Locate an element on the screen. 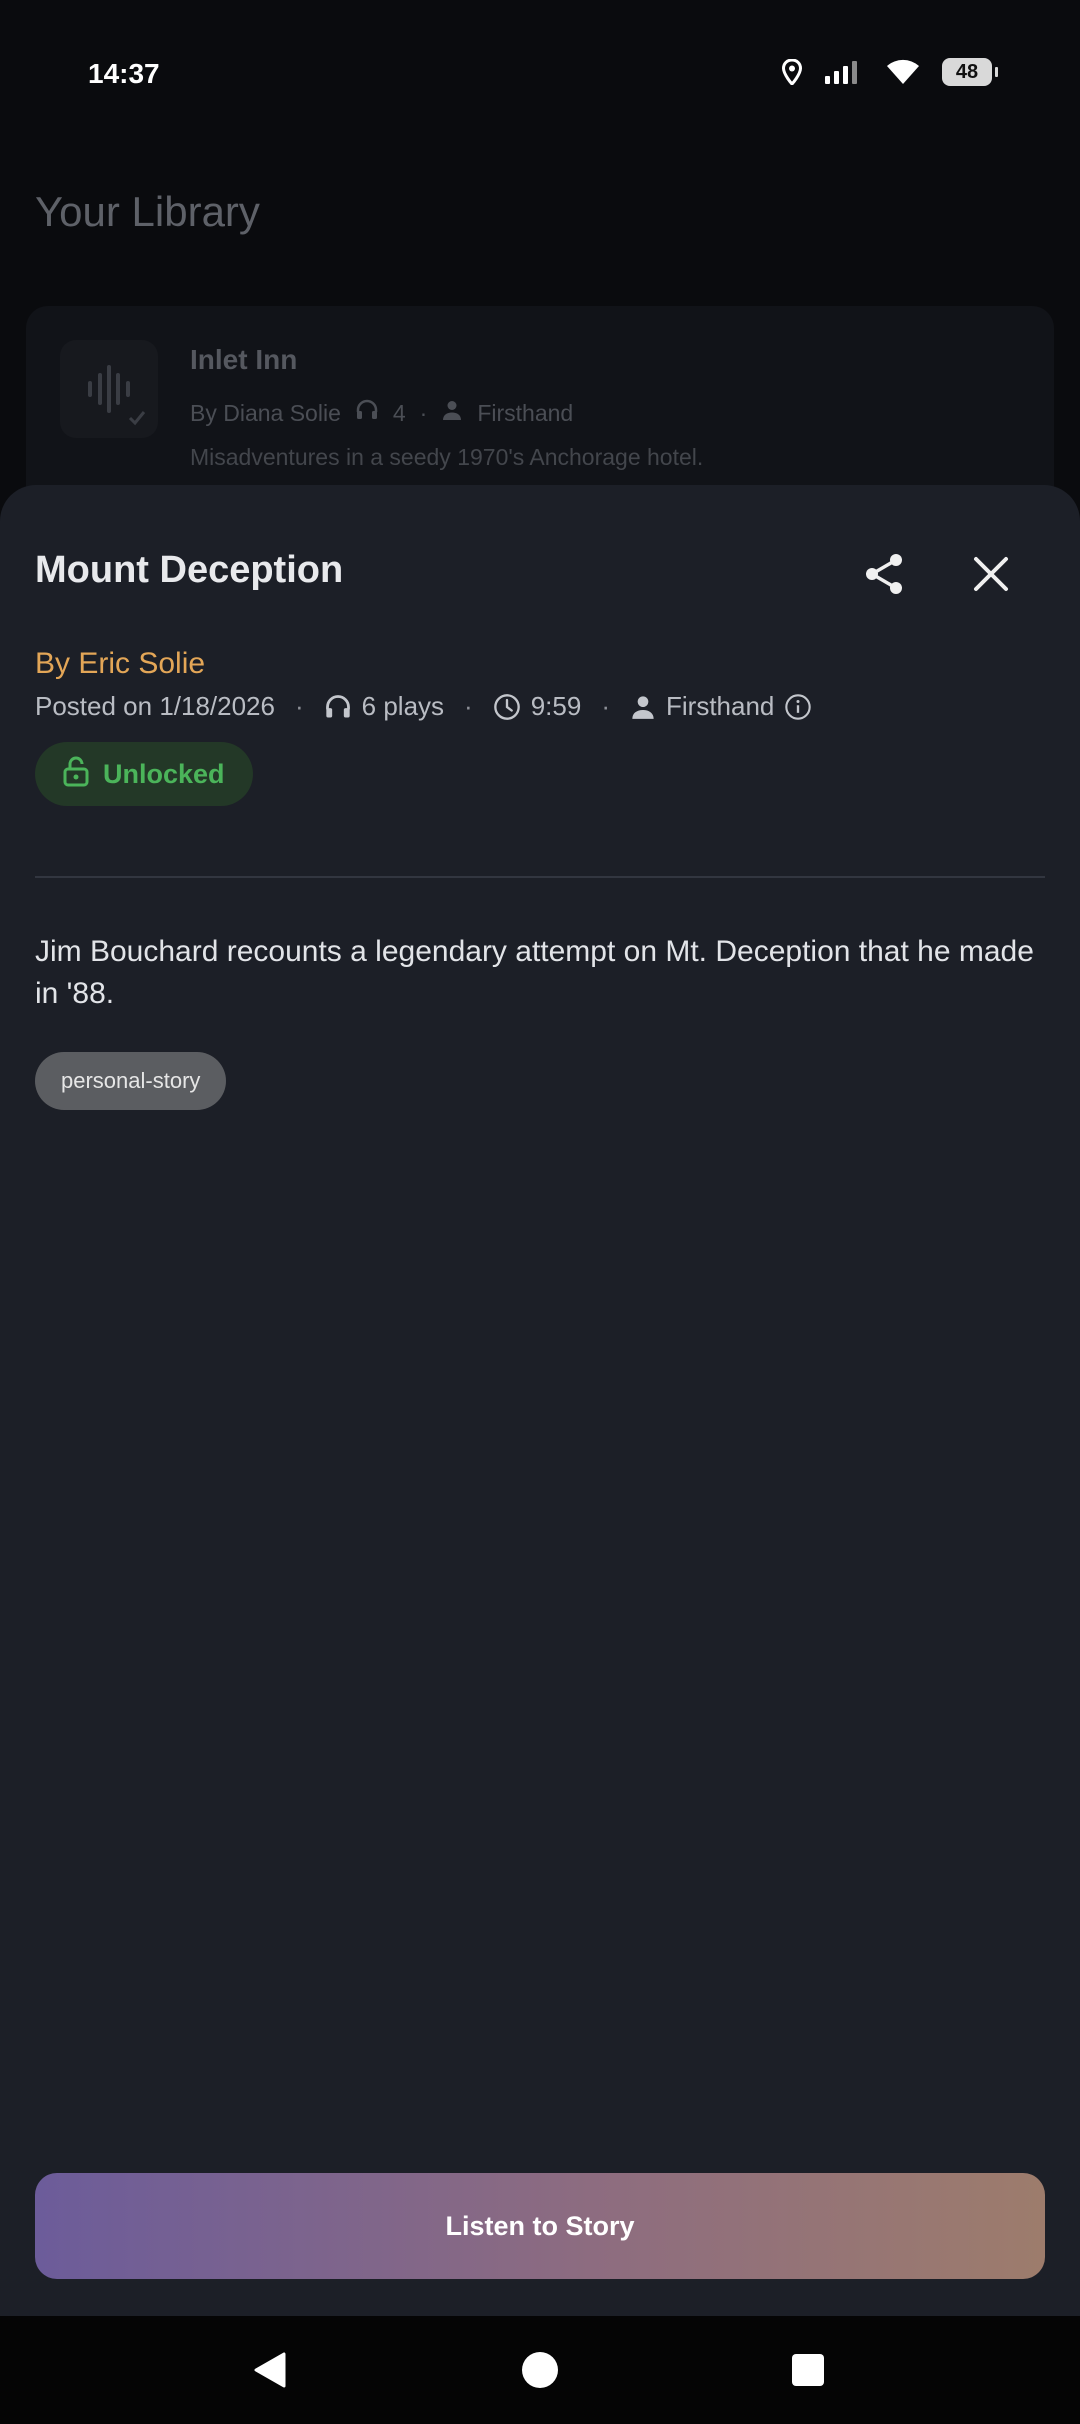 The image size is (1080, 2424). close-button is located at coordinates (991, 574).